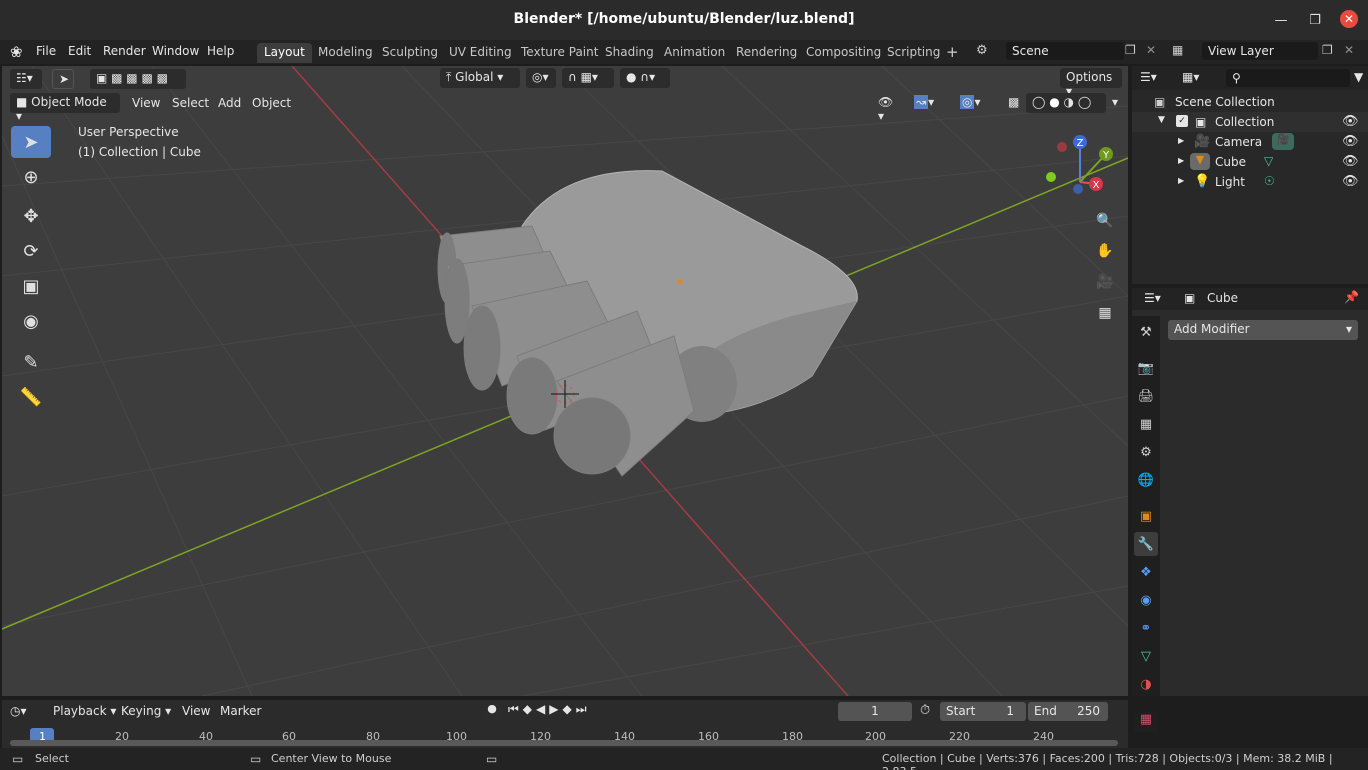 This screenshot has width=1368, height=770. I want to click on playback-menu: Playback ▾, so click(84, 711).